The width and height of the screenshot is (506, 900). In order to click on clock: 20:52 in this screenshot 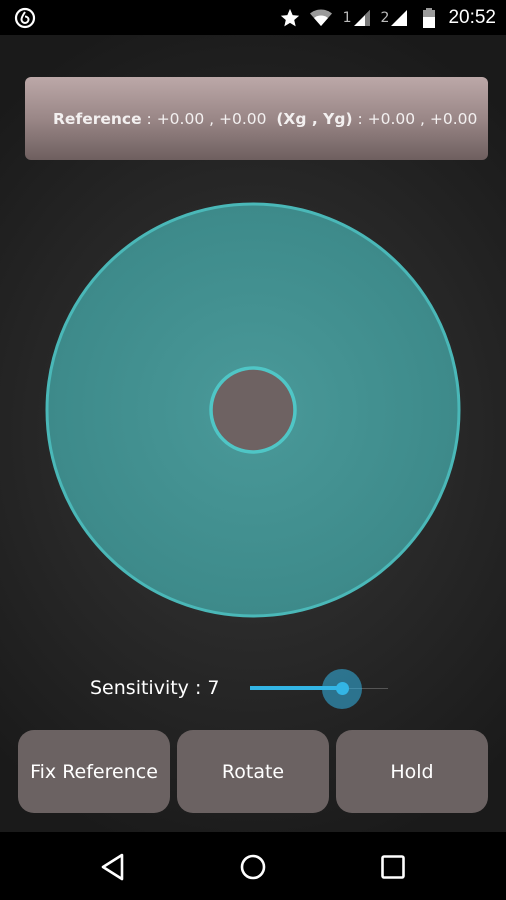, I will do `click(472, 17)`.